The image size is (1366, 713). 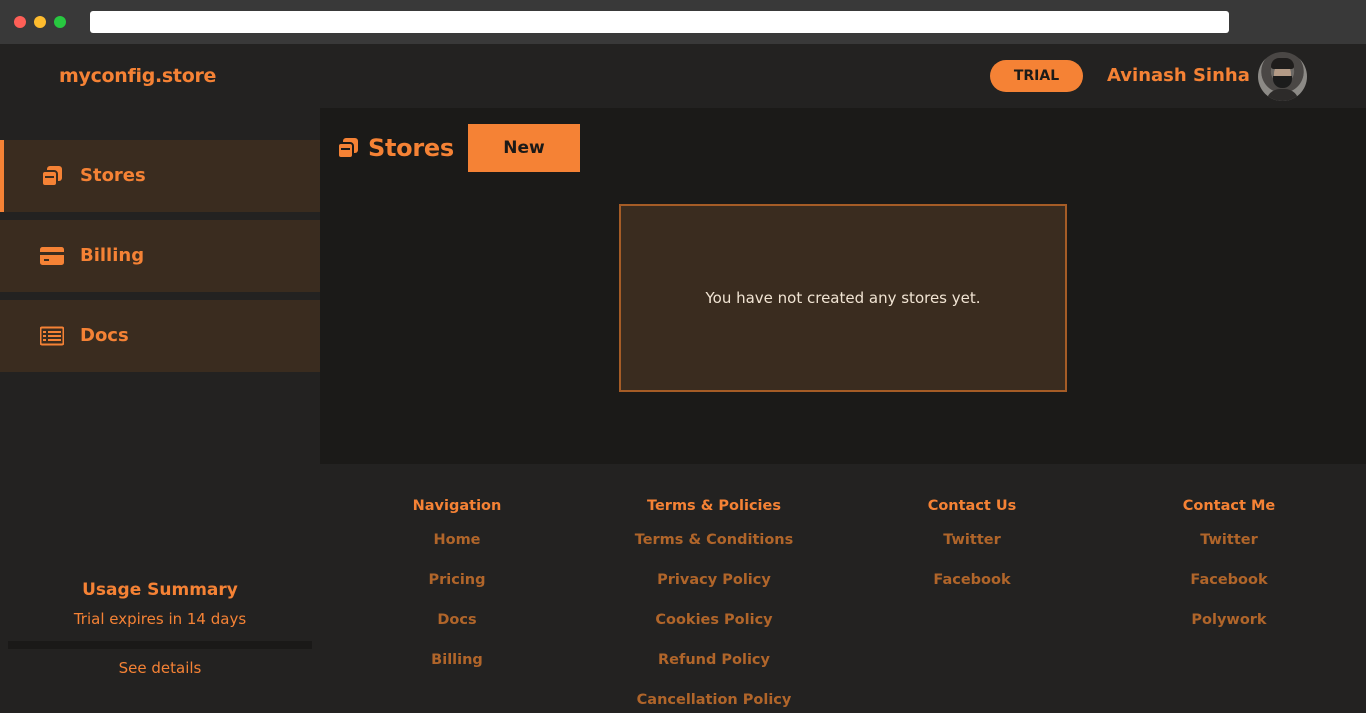 What do you see at coordinates (113, 175) in the screenshot?
I see `sidebar-item-label: Stores` at bounding box center [113, 175].